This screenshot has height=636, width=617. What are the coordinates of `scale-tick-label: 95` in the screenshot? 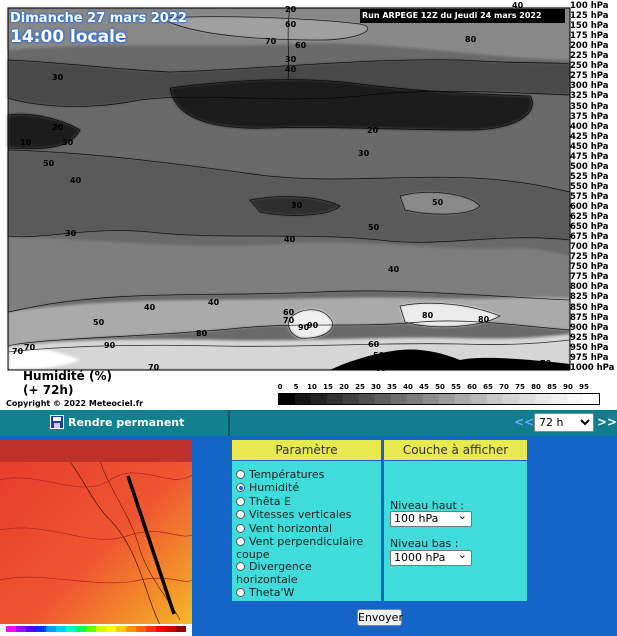 It's located at (584, 387).